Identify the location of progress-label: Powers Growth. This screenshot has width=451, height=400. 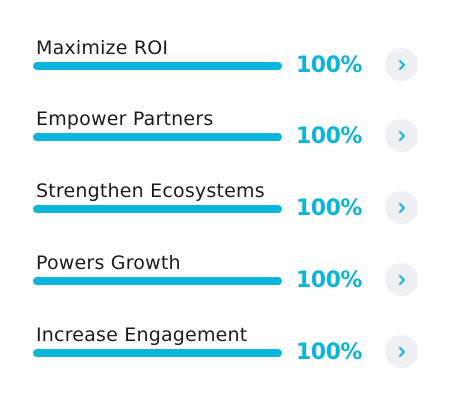
(108, 263).